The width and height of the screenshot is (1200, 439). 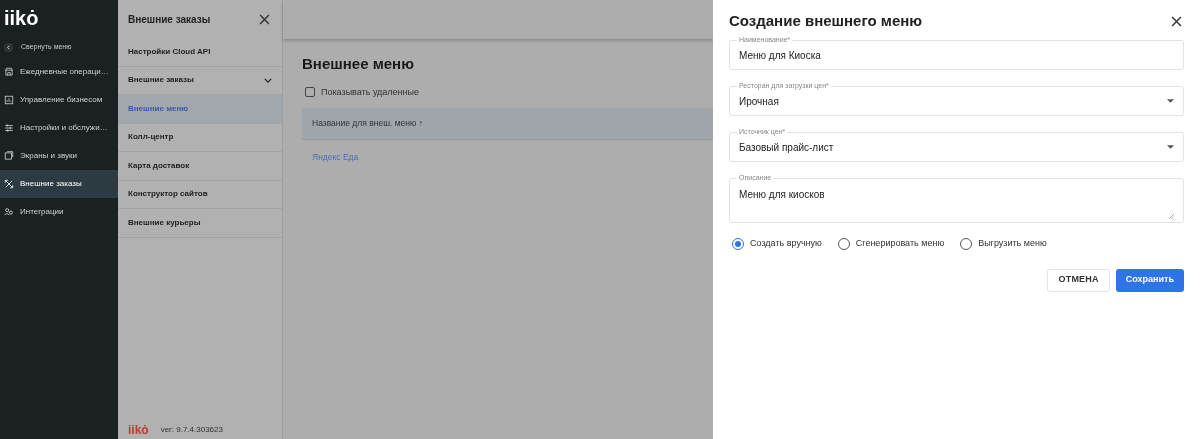 I want to click on save-button: Сохранить, so click(x=1149, y=280).